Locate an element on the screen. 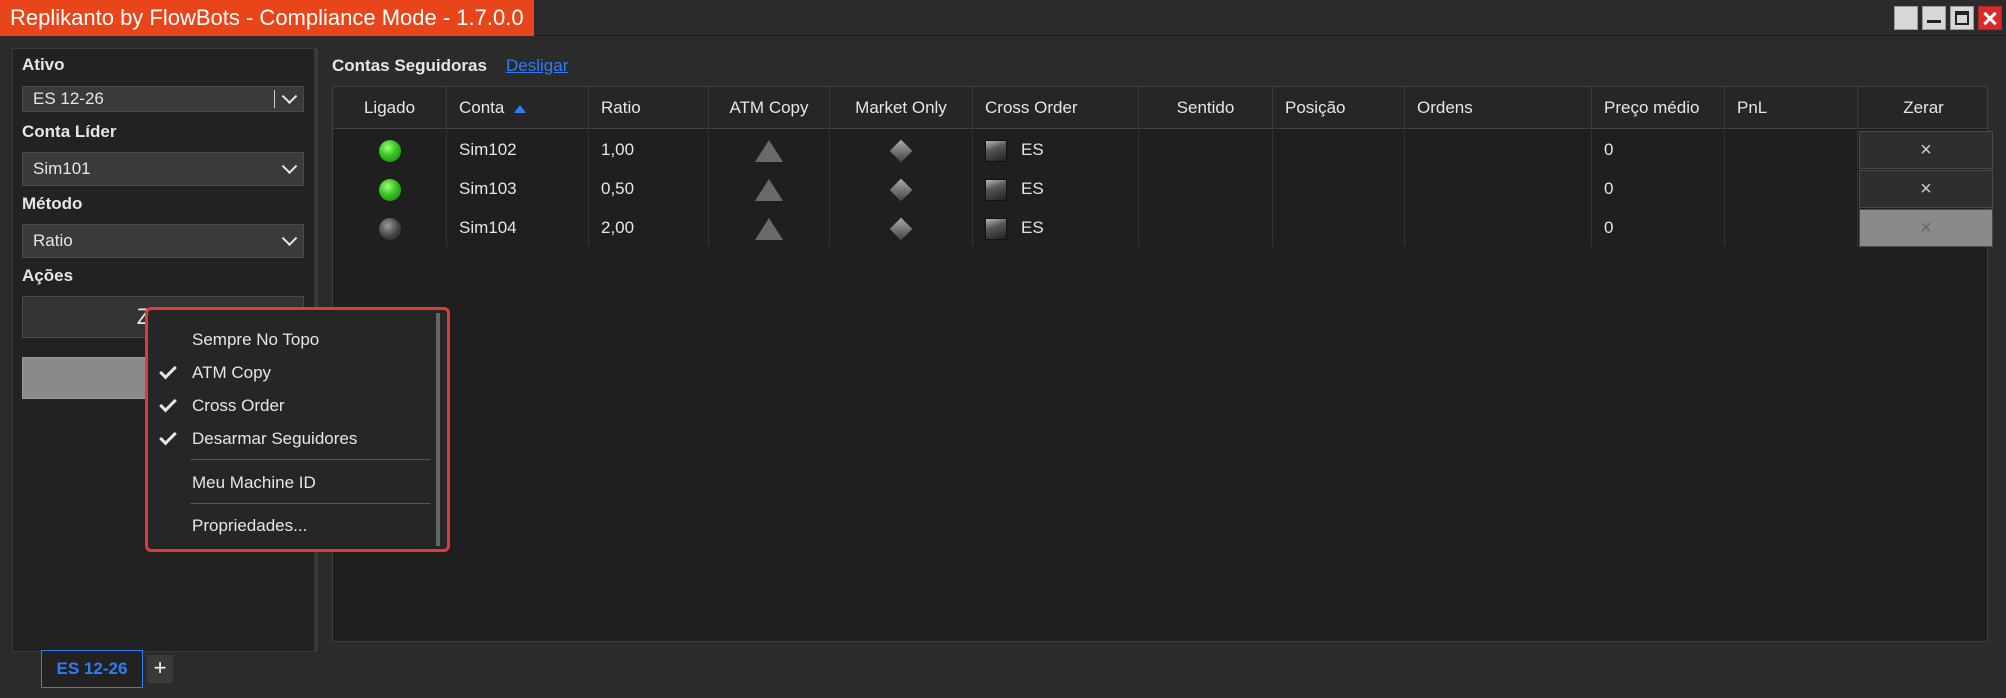 The height and width of the screenshot is (698, 2006). conta-lider-value: Sim101 is located at coordinates (62, 168).